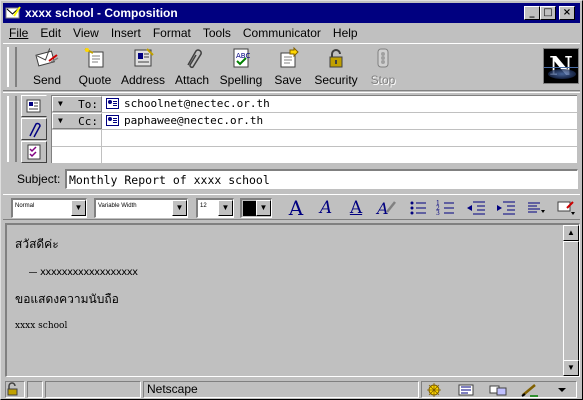 The height and width of the screenshot is (400, 583). I want to click on recipient-address: paphawee@nectec.or.th, so click(184, 120).